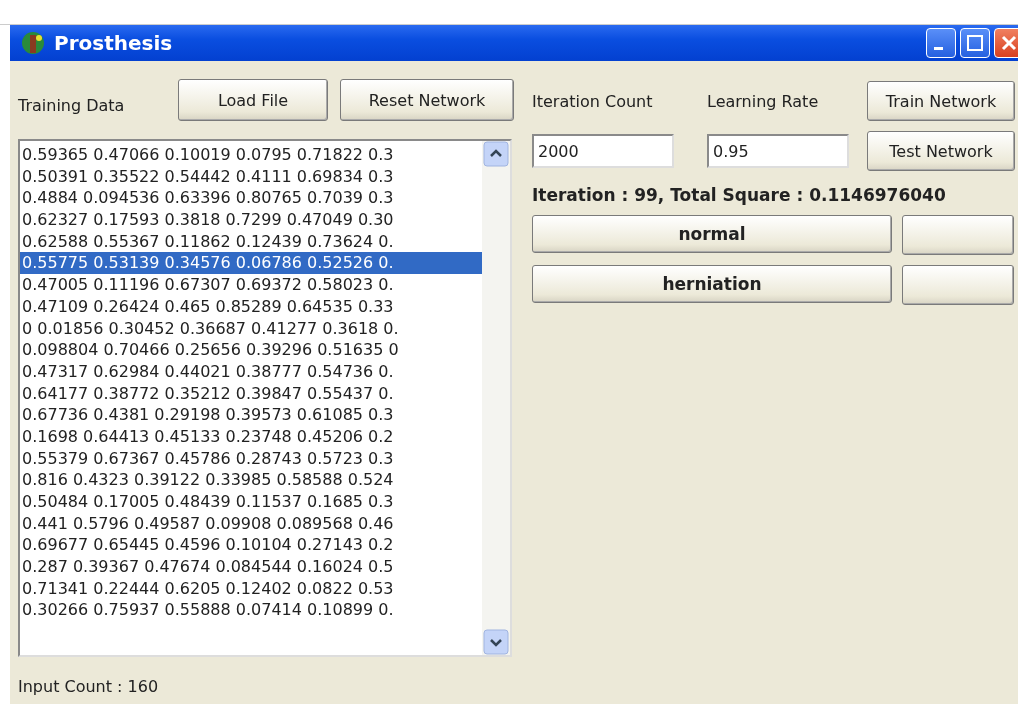  What do you see at coordinates (251, 241) in the screenshot?
I see `list-item: 0.62588 0.55367 0.11862 0.12439 0.73624 0.` at bounding box center [251, 241].